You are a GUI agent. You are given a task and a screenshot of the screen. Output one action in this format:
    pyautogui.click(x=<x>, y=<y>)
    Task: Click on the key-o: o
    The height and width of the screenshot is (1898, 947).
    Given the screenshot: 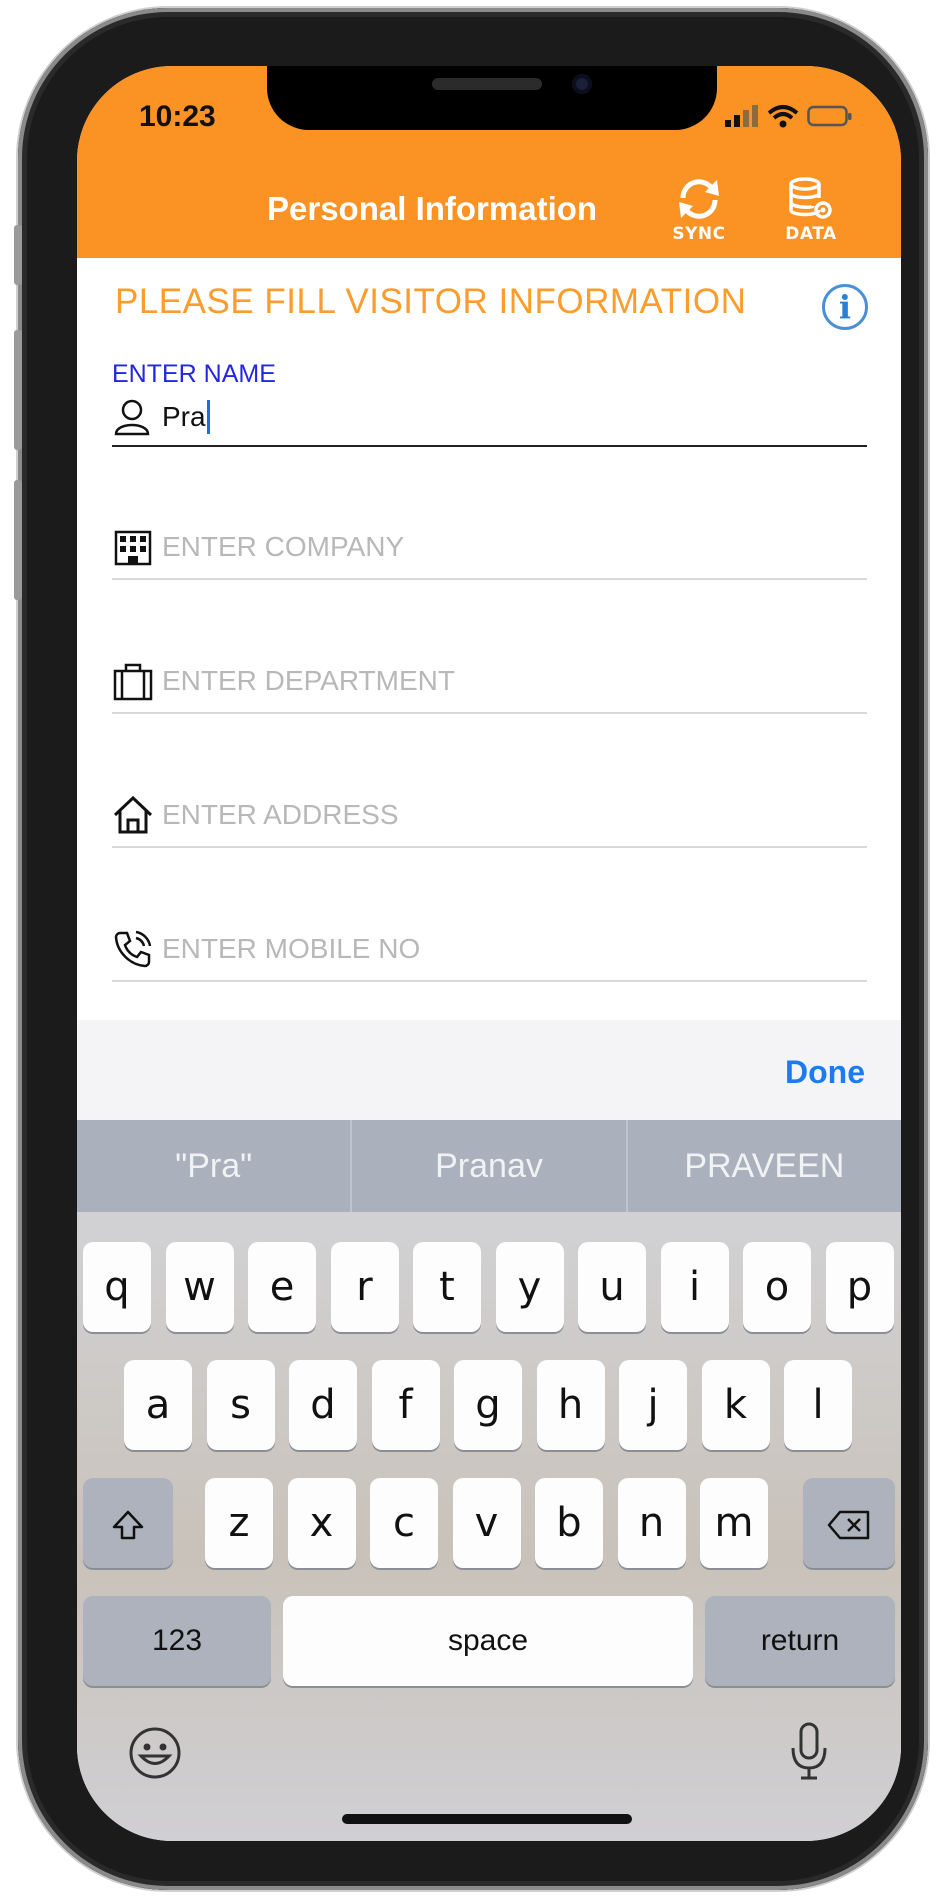 What is the action you would take?
    pyautogui.click(x=777, y=1287)
    